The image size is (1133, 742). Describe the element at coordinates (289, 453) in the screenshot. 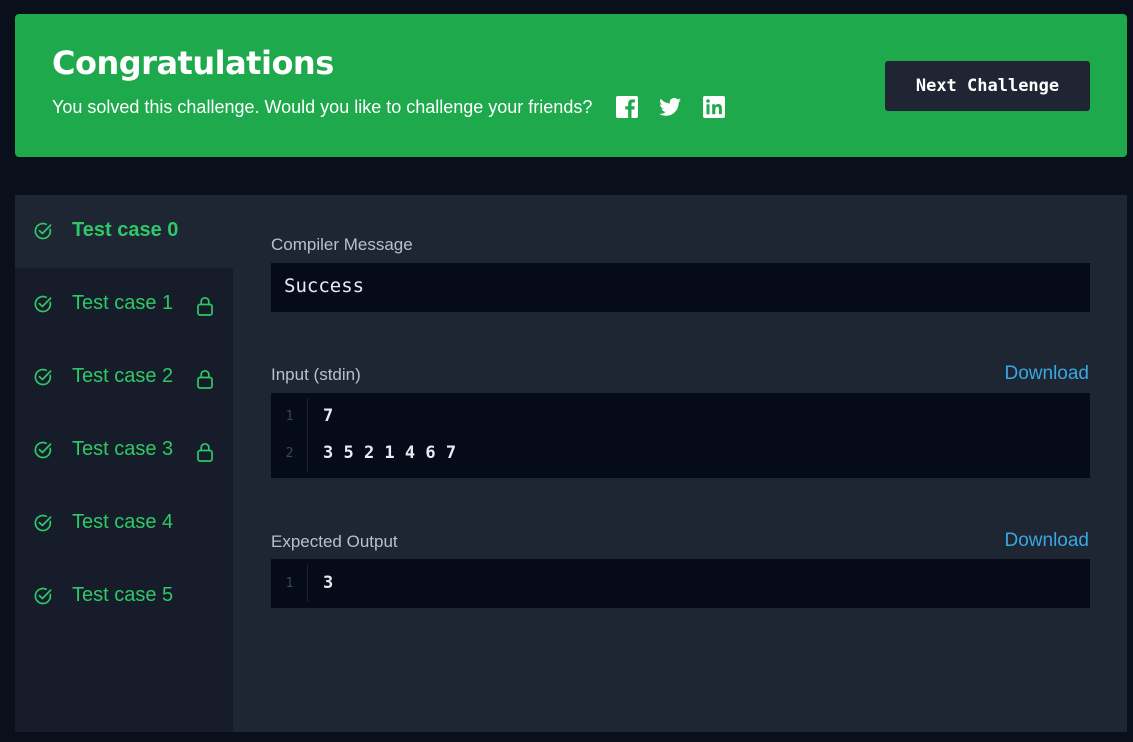

I see `line-number: 2` at that location.